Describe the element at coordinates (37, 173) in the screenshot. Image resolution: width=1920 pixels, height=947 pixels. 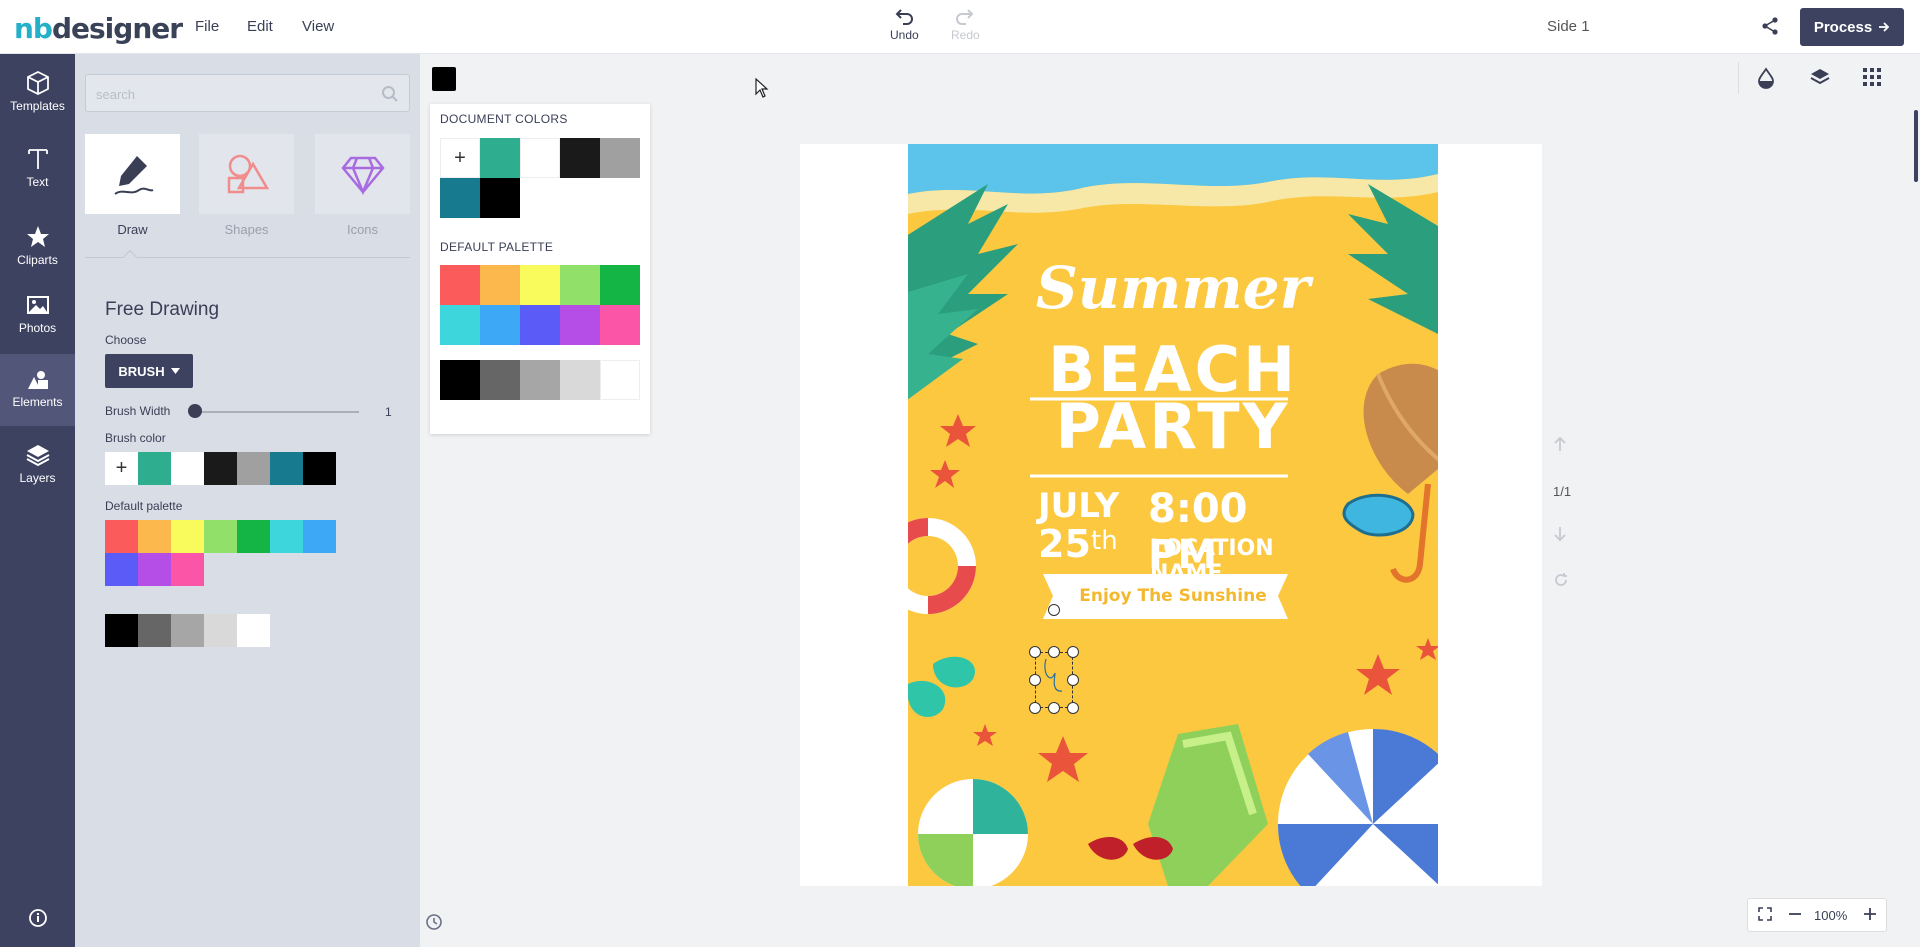
I see `nav-text: Text` at that location.